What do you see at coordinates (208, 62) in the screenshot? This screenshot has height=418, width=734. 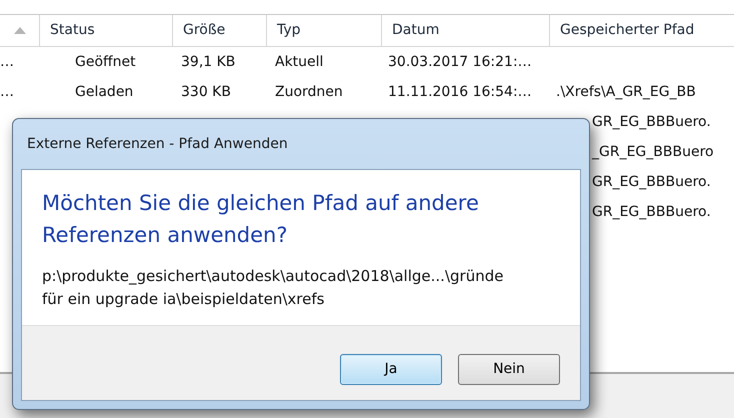 I see `table-cell: 39,1 KB` at bounding box center [208, 62].